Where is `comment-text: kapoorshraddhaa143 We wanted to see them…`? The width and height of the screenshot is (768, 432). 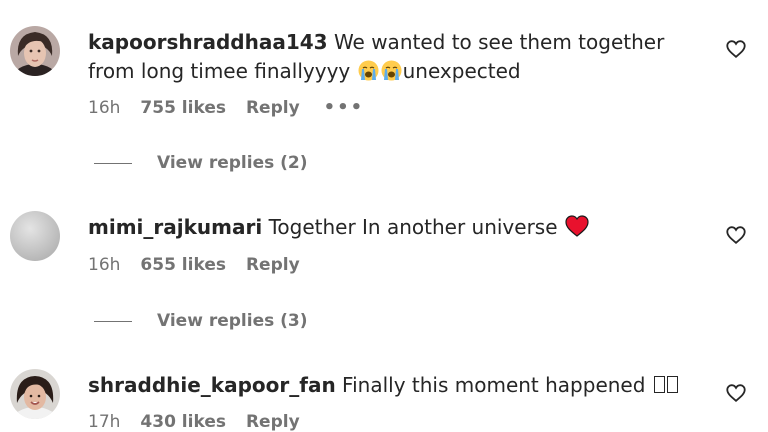
comment-text: kapoorshraddhaa143 We wanted to see them… is located at coordinates (393, 57).